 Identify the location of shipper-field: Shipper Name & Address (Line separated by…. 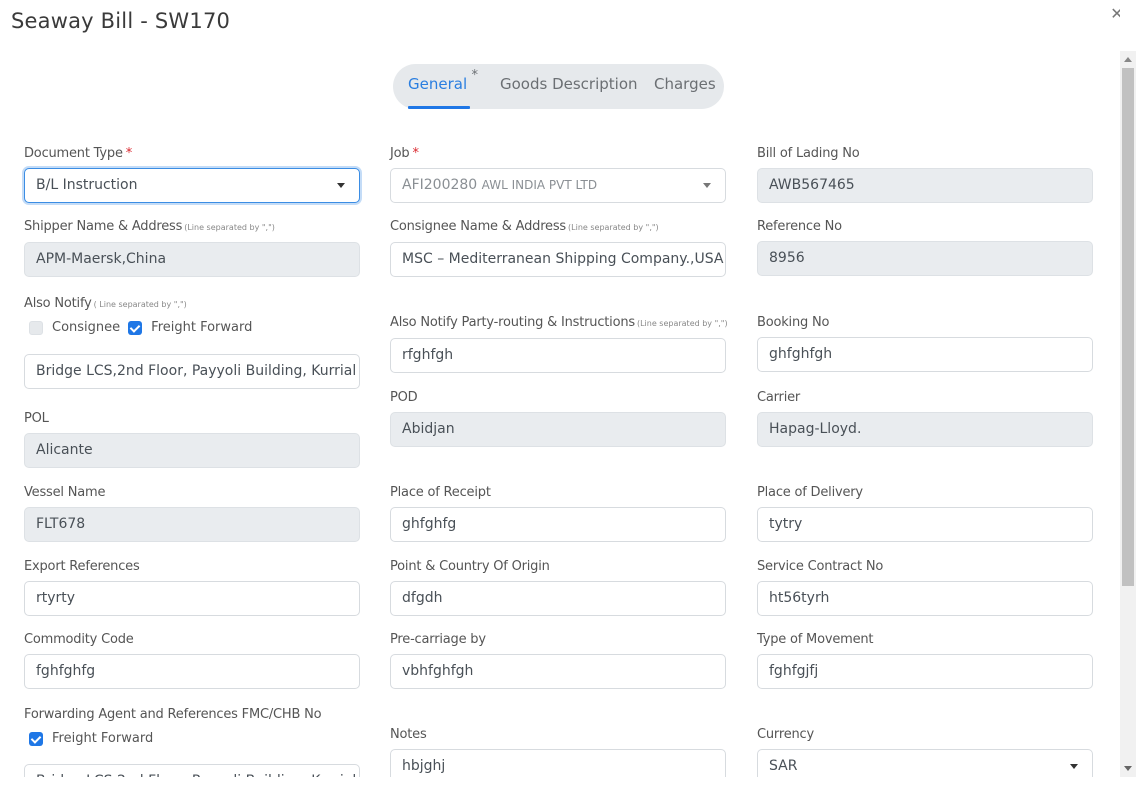
(192, 248).